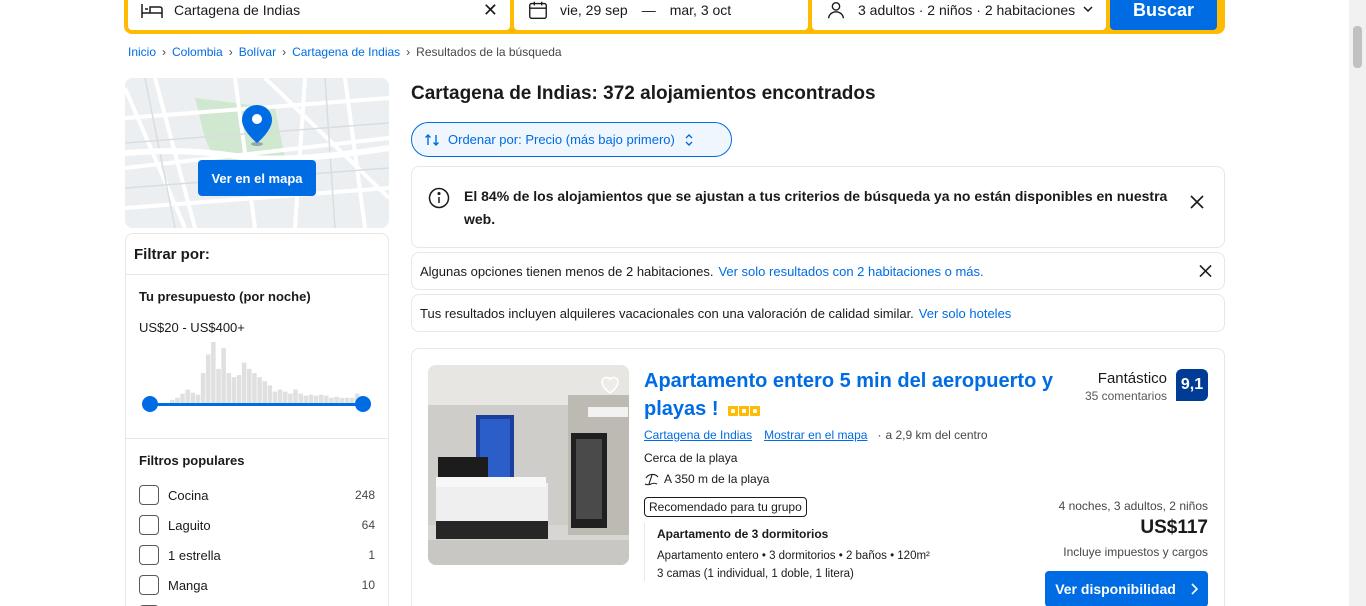 The height and width of the screenshot is (606, 1366). What do you see at coordinates (743, 534) in the screenshot?
I see `unit-title: Apartamento de 3 dormitorios` at bounding box center [743, 534].